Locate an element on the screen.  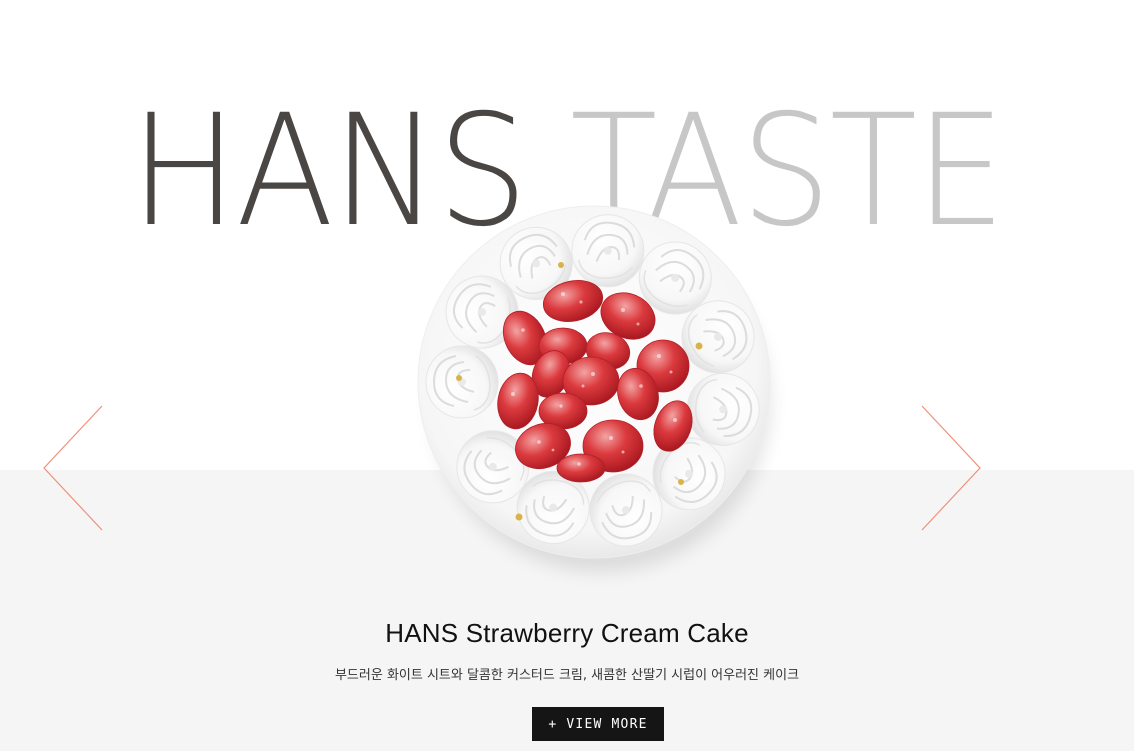
slider-prev-arrow is located at coordinates (72, 468).